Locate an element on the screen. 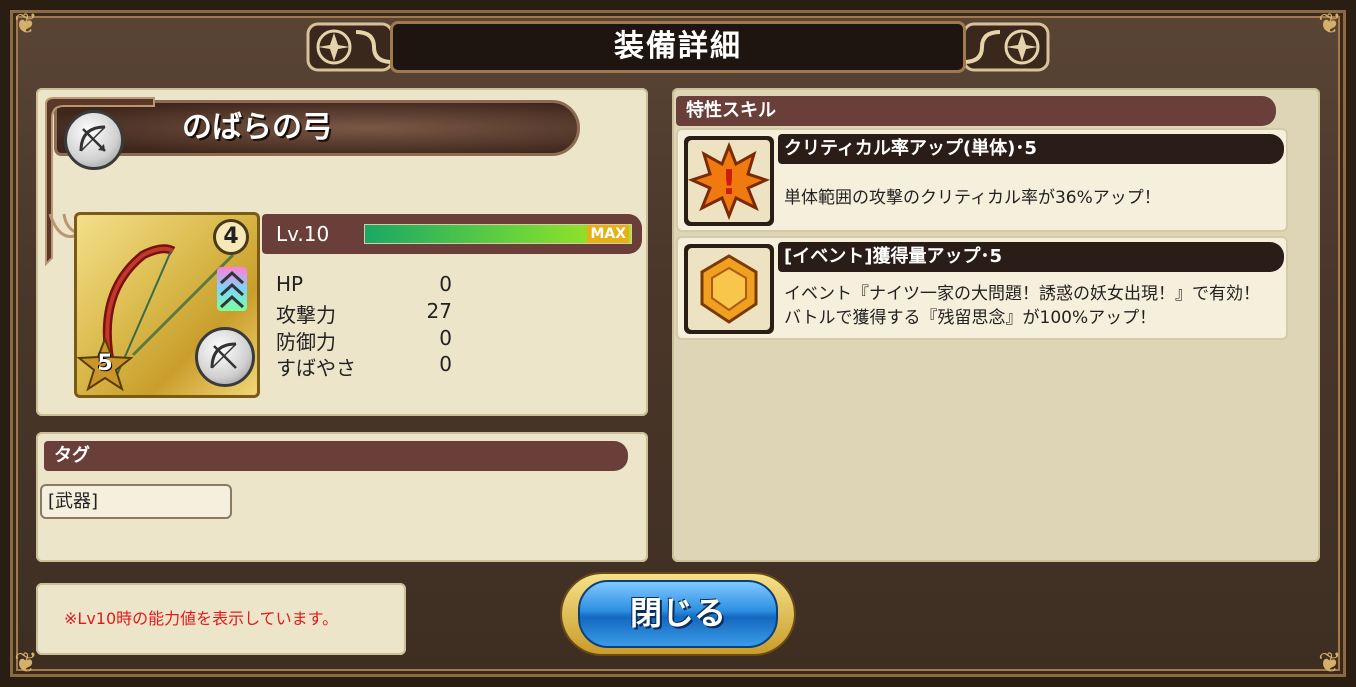  level-progress-bar: MAX is located at coordinates (498, 234).